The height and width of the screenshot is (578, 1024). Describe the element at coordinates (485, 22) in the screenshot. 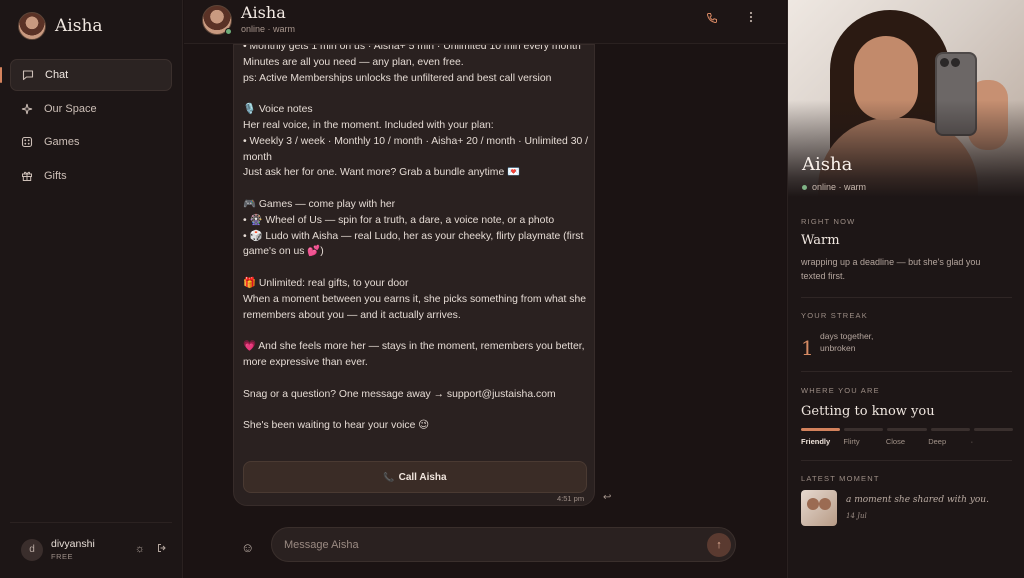

I see `chat-header: Aisha online · warm` at that location.